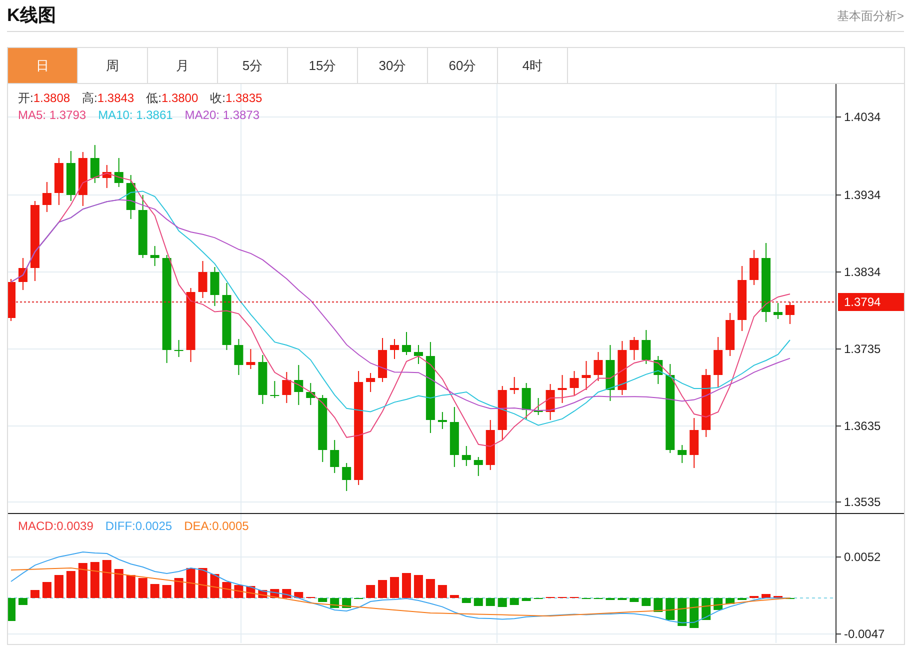 The height and width of the screenshot is (646, 911). Describe the element at coordinates (218, 98) in the screenshot. I see `ohlc-label: 收:` at that location.